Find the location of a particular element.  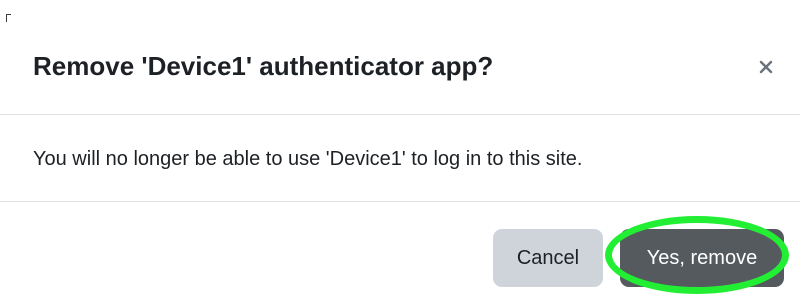

close-icon is located at coordinates (766, 67).